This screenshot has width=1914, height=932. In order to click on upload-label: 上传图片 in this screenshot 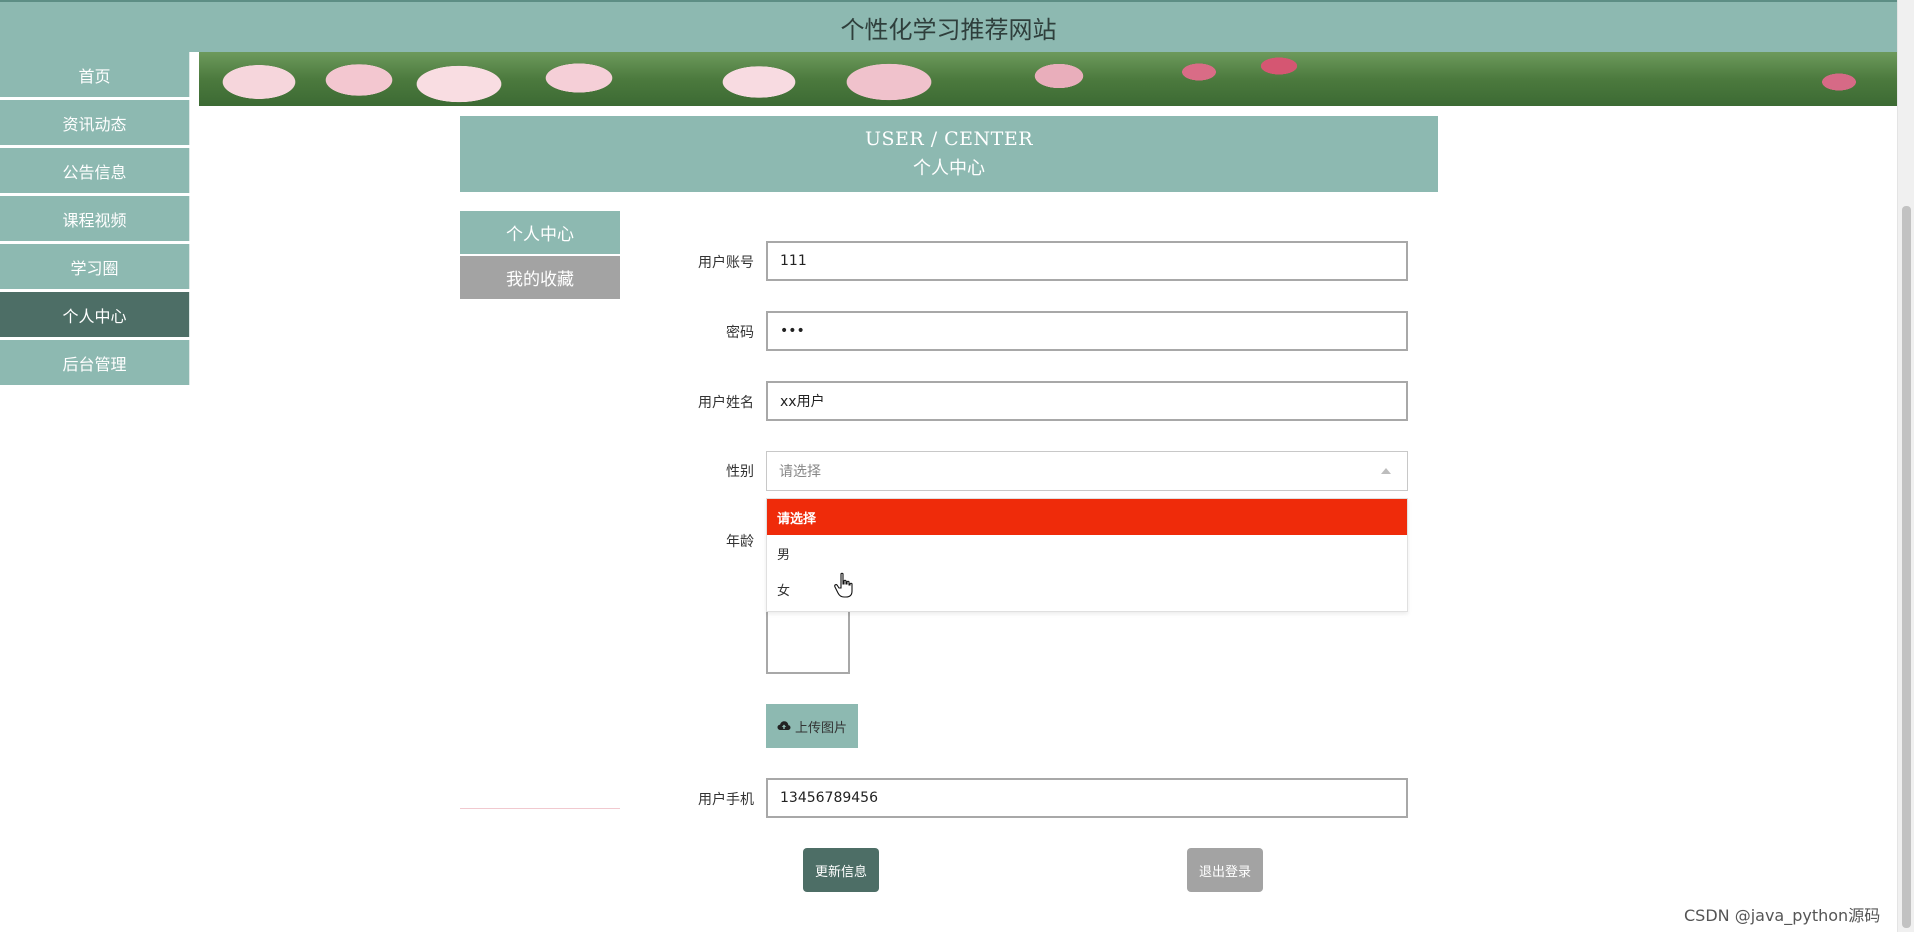, I will do `click(820, 728)`.